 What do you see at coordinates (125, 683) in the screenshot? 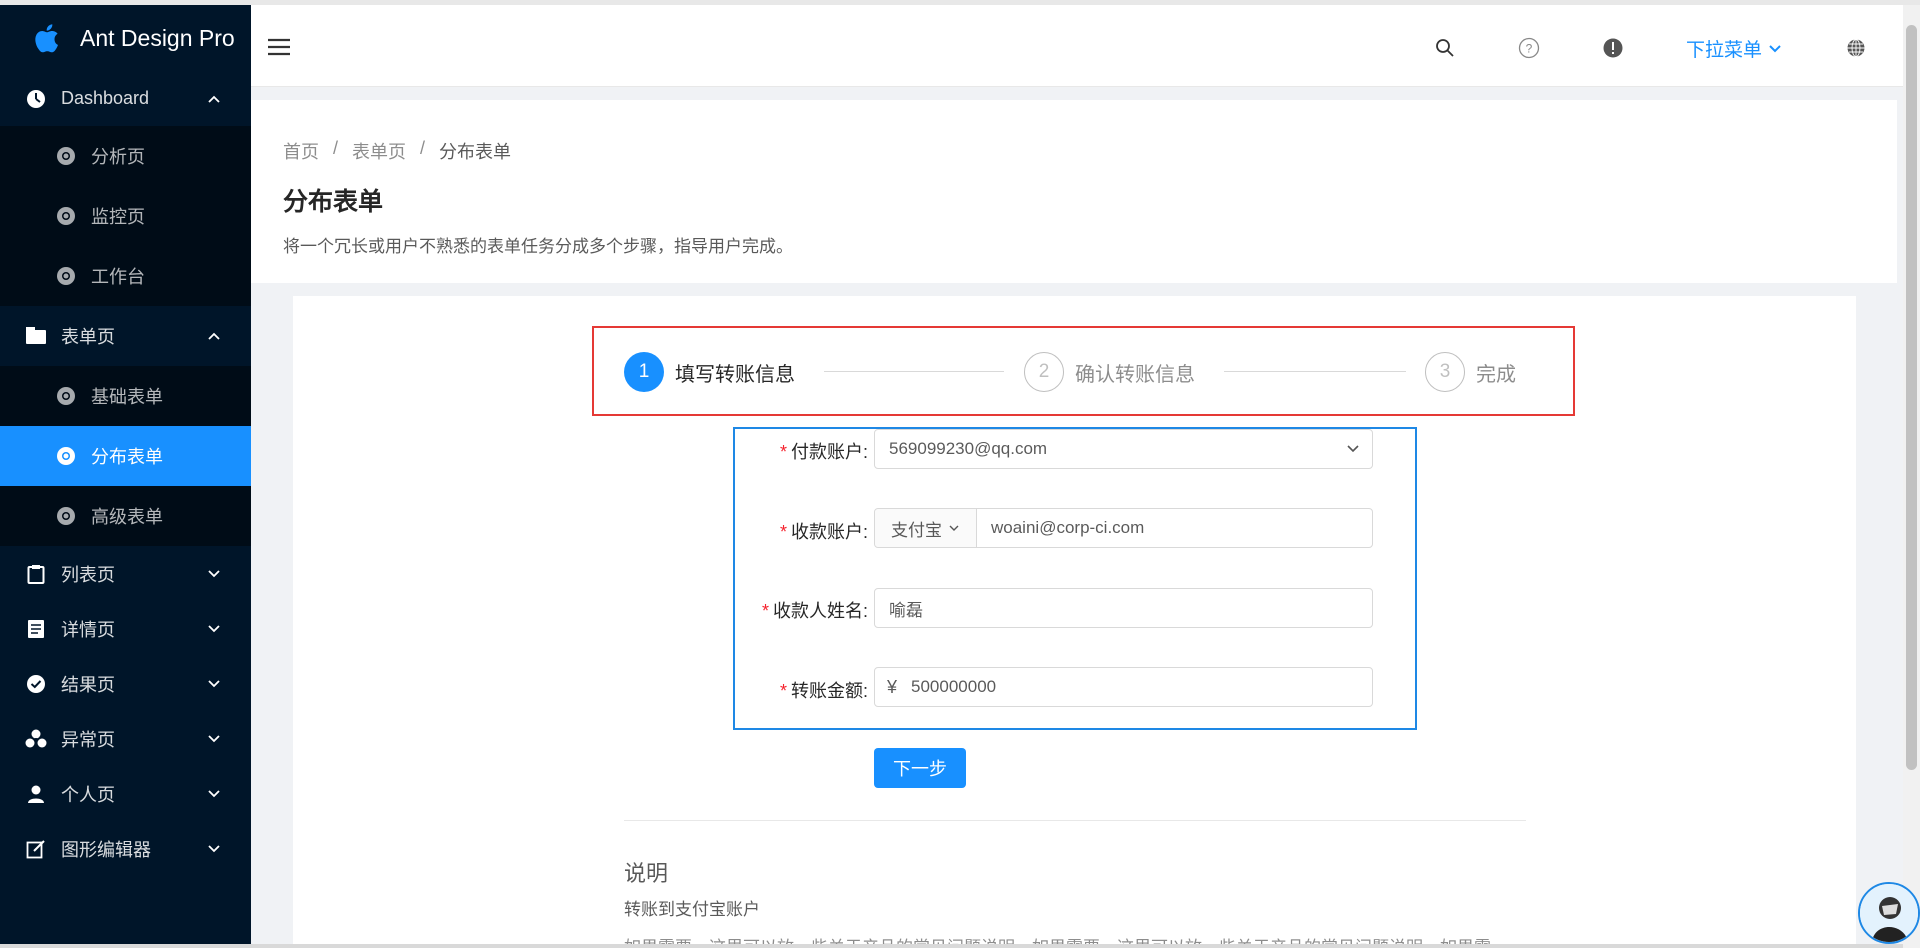
I see `sidebar-item-result: 结果页` at bounding box center [125, 683].